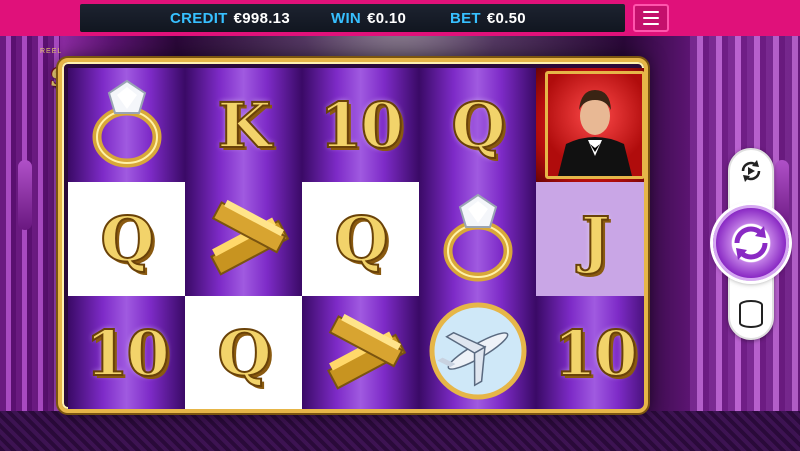 Image resolution: width=800 pixels, height=451 pixels. I want to click on coin-stack-icon, so click(751, 314).